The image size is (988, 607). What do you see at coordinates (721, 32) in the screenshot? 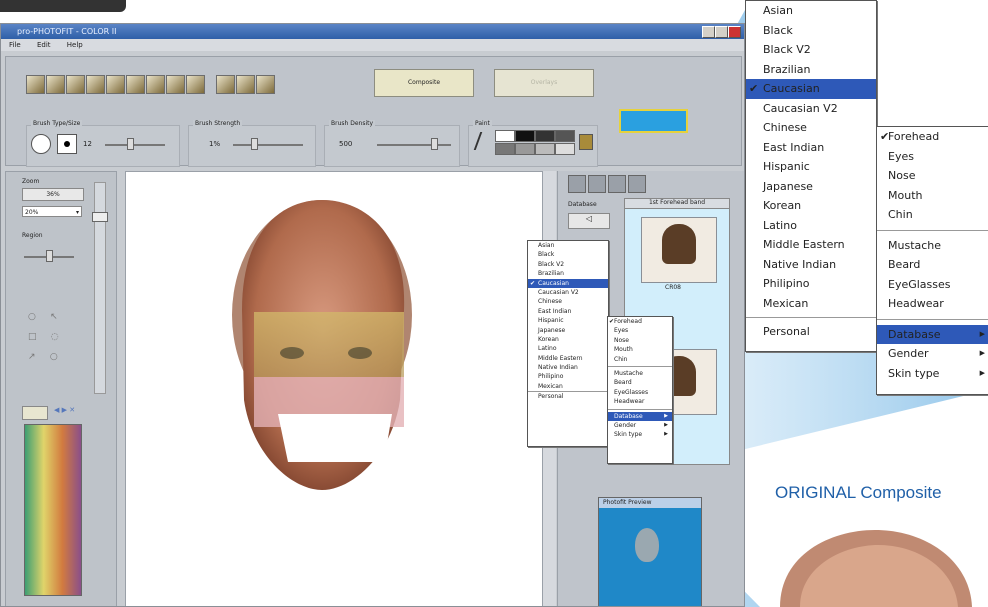
I see `maximize-button` at bounding box center [721, 32].